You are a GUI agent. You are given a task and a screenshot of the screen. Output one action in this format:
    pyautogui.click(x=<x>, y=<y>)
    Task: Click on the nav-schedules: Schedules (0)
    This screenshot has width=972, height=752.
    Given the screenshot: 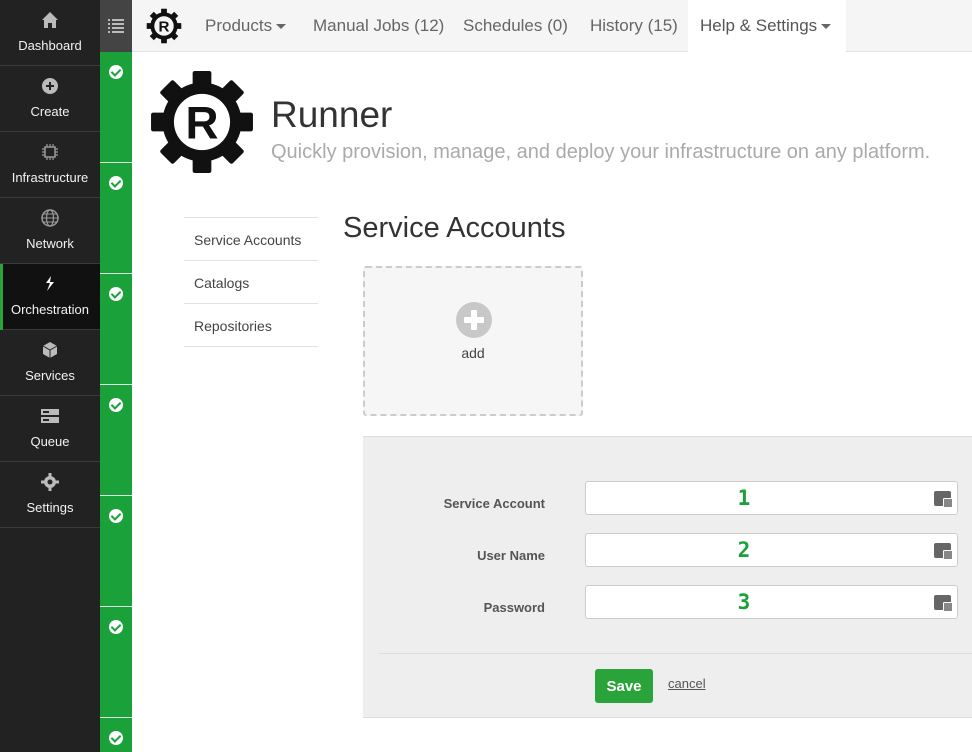 What is the action you would take?
    pyautogui.click(x=515, y=26)
    